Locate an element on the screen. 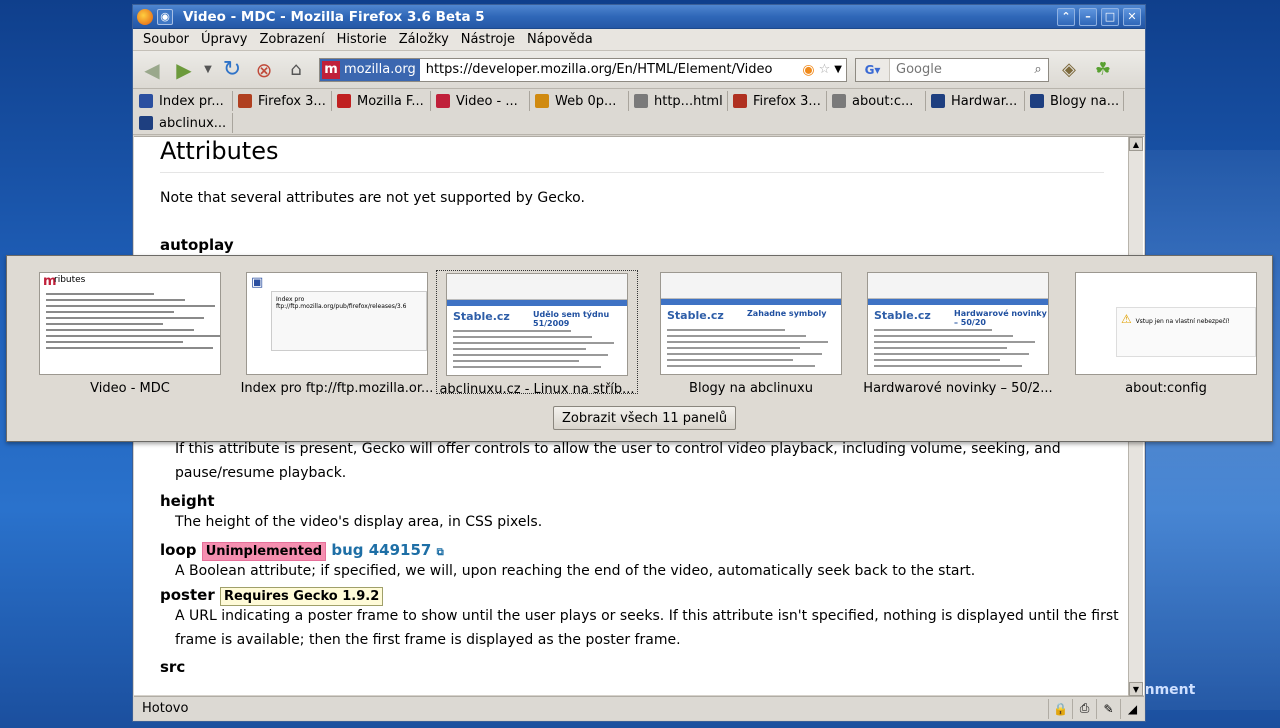 The image size is (1280, 728). bookmark-item: http...html is located at coordinates (679, 101).